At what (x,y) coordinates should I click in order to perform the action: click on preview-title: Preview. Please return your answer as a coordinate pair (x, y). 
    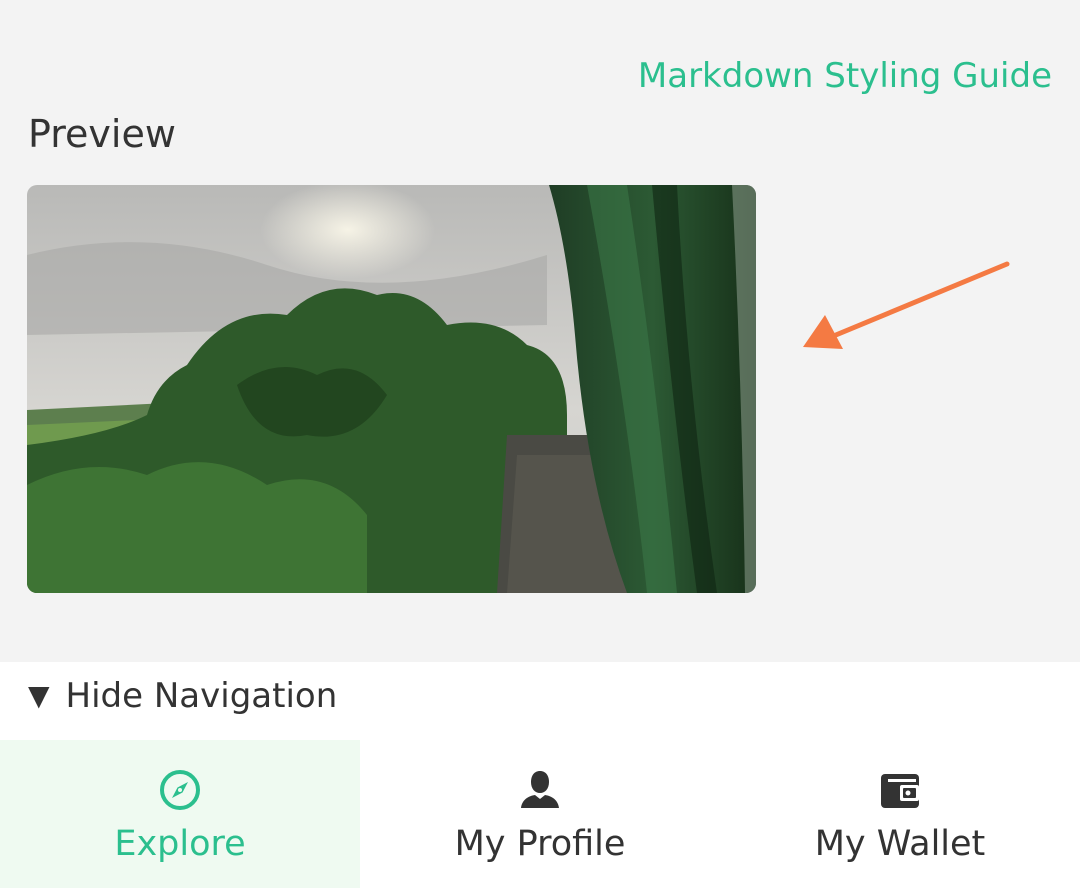
    Looking at the image, I should click on (102, 134).